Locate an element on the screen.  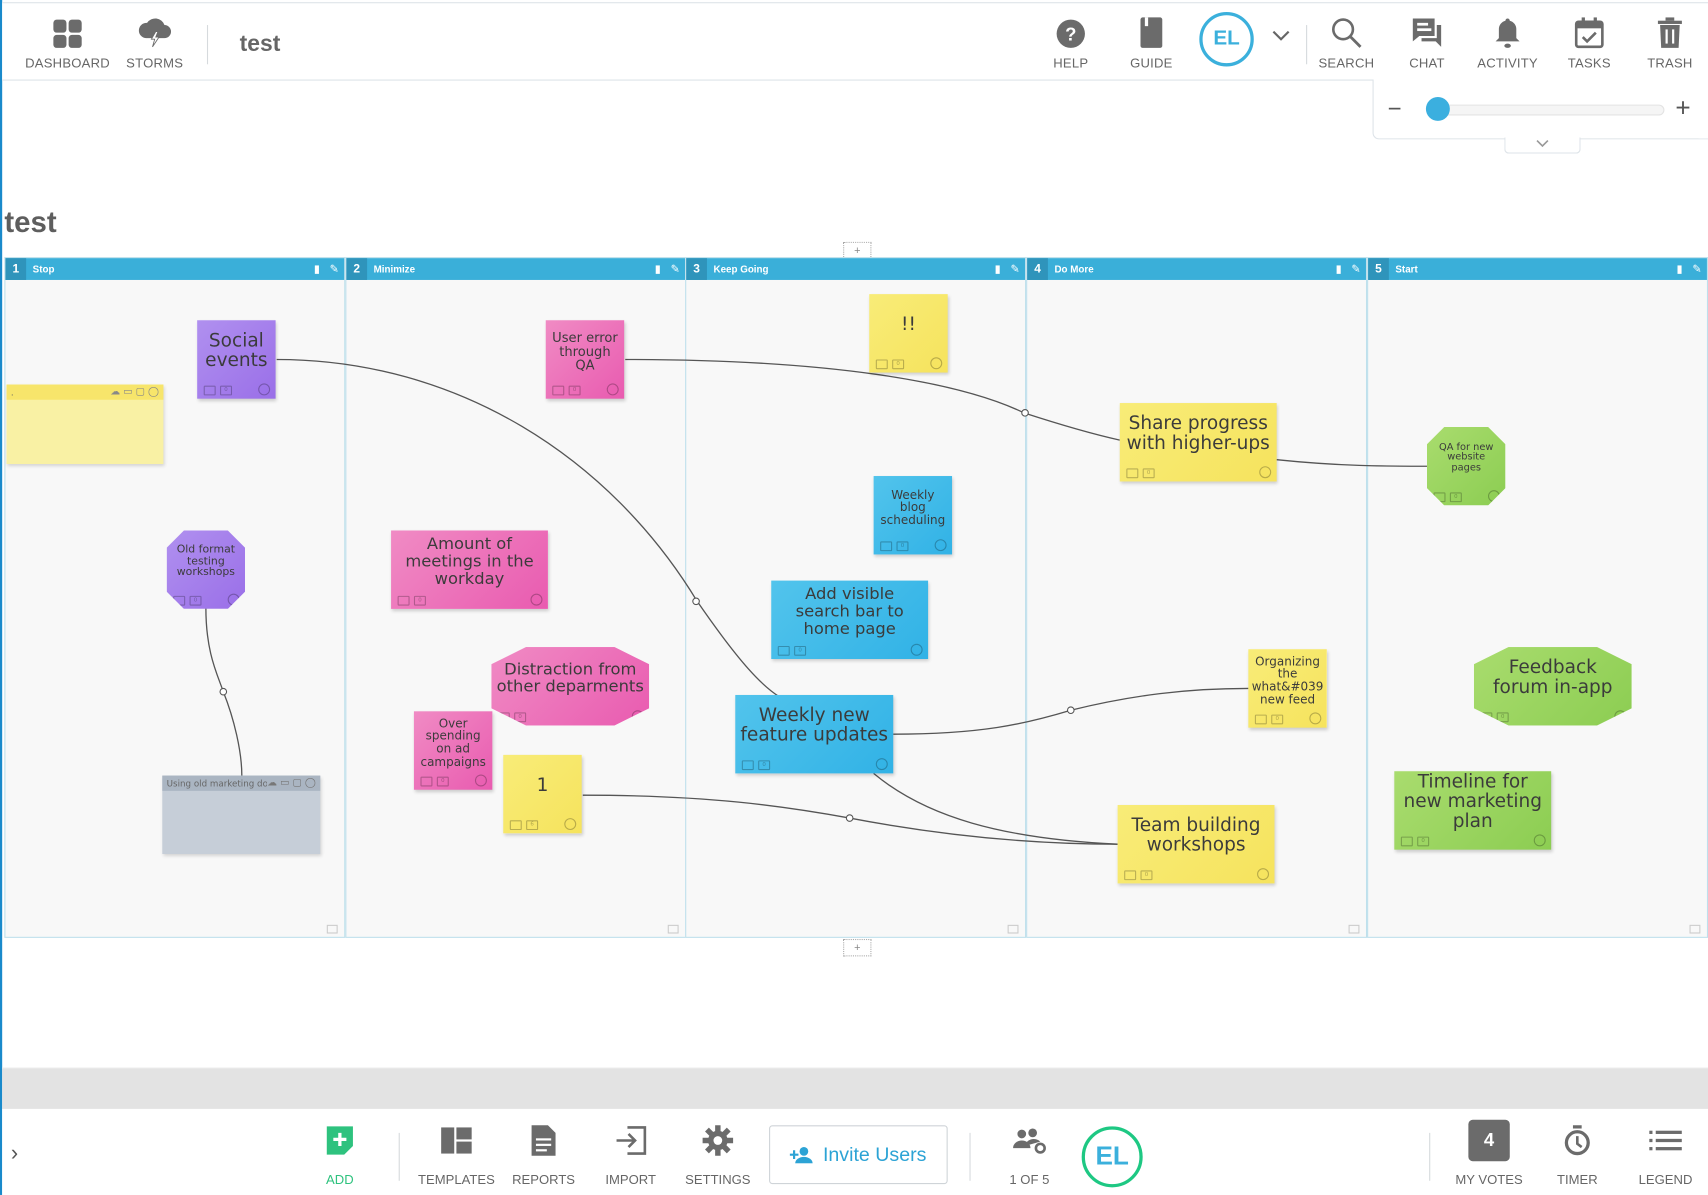
lane-title: Keep Going is located at coordinates (853, 269).